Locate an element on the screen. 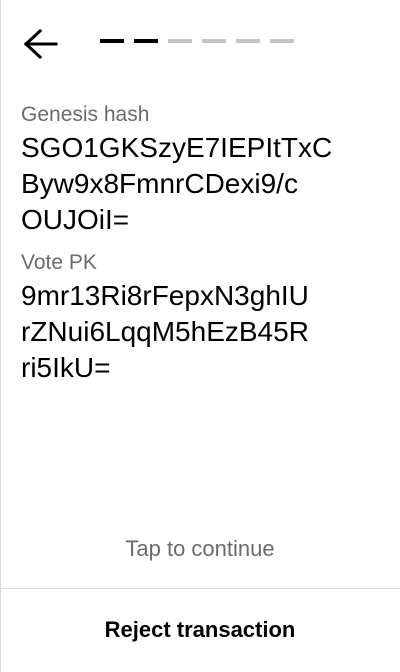 This screenshot has height=672, width=400. reject-transaction-button: Reject transaction is located at coordinates (200, 630).